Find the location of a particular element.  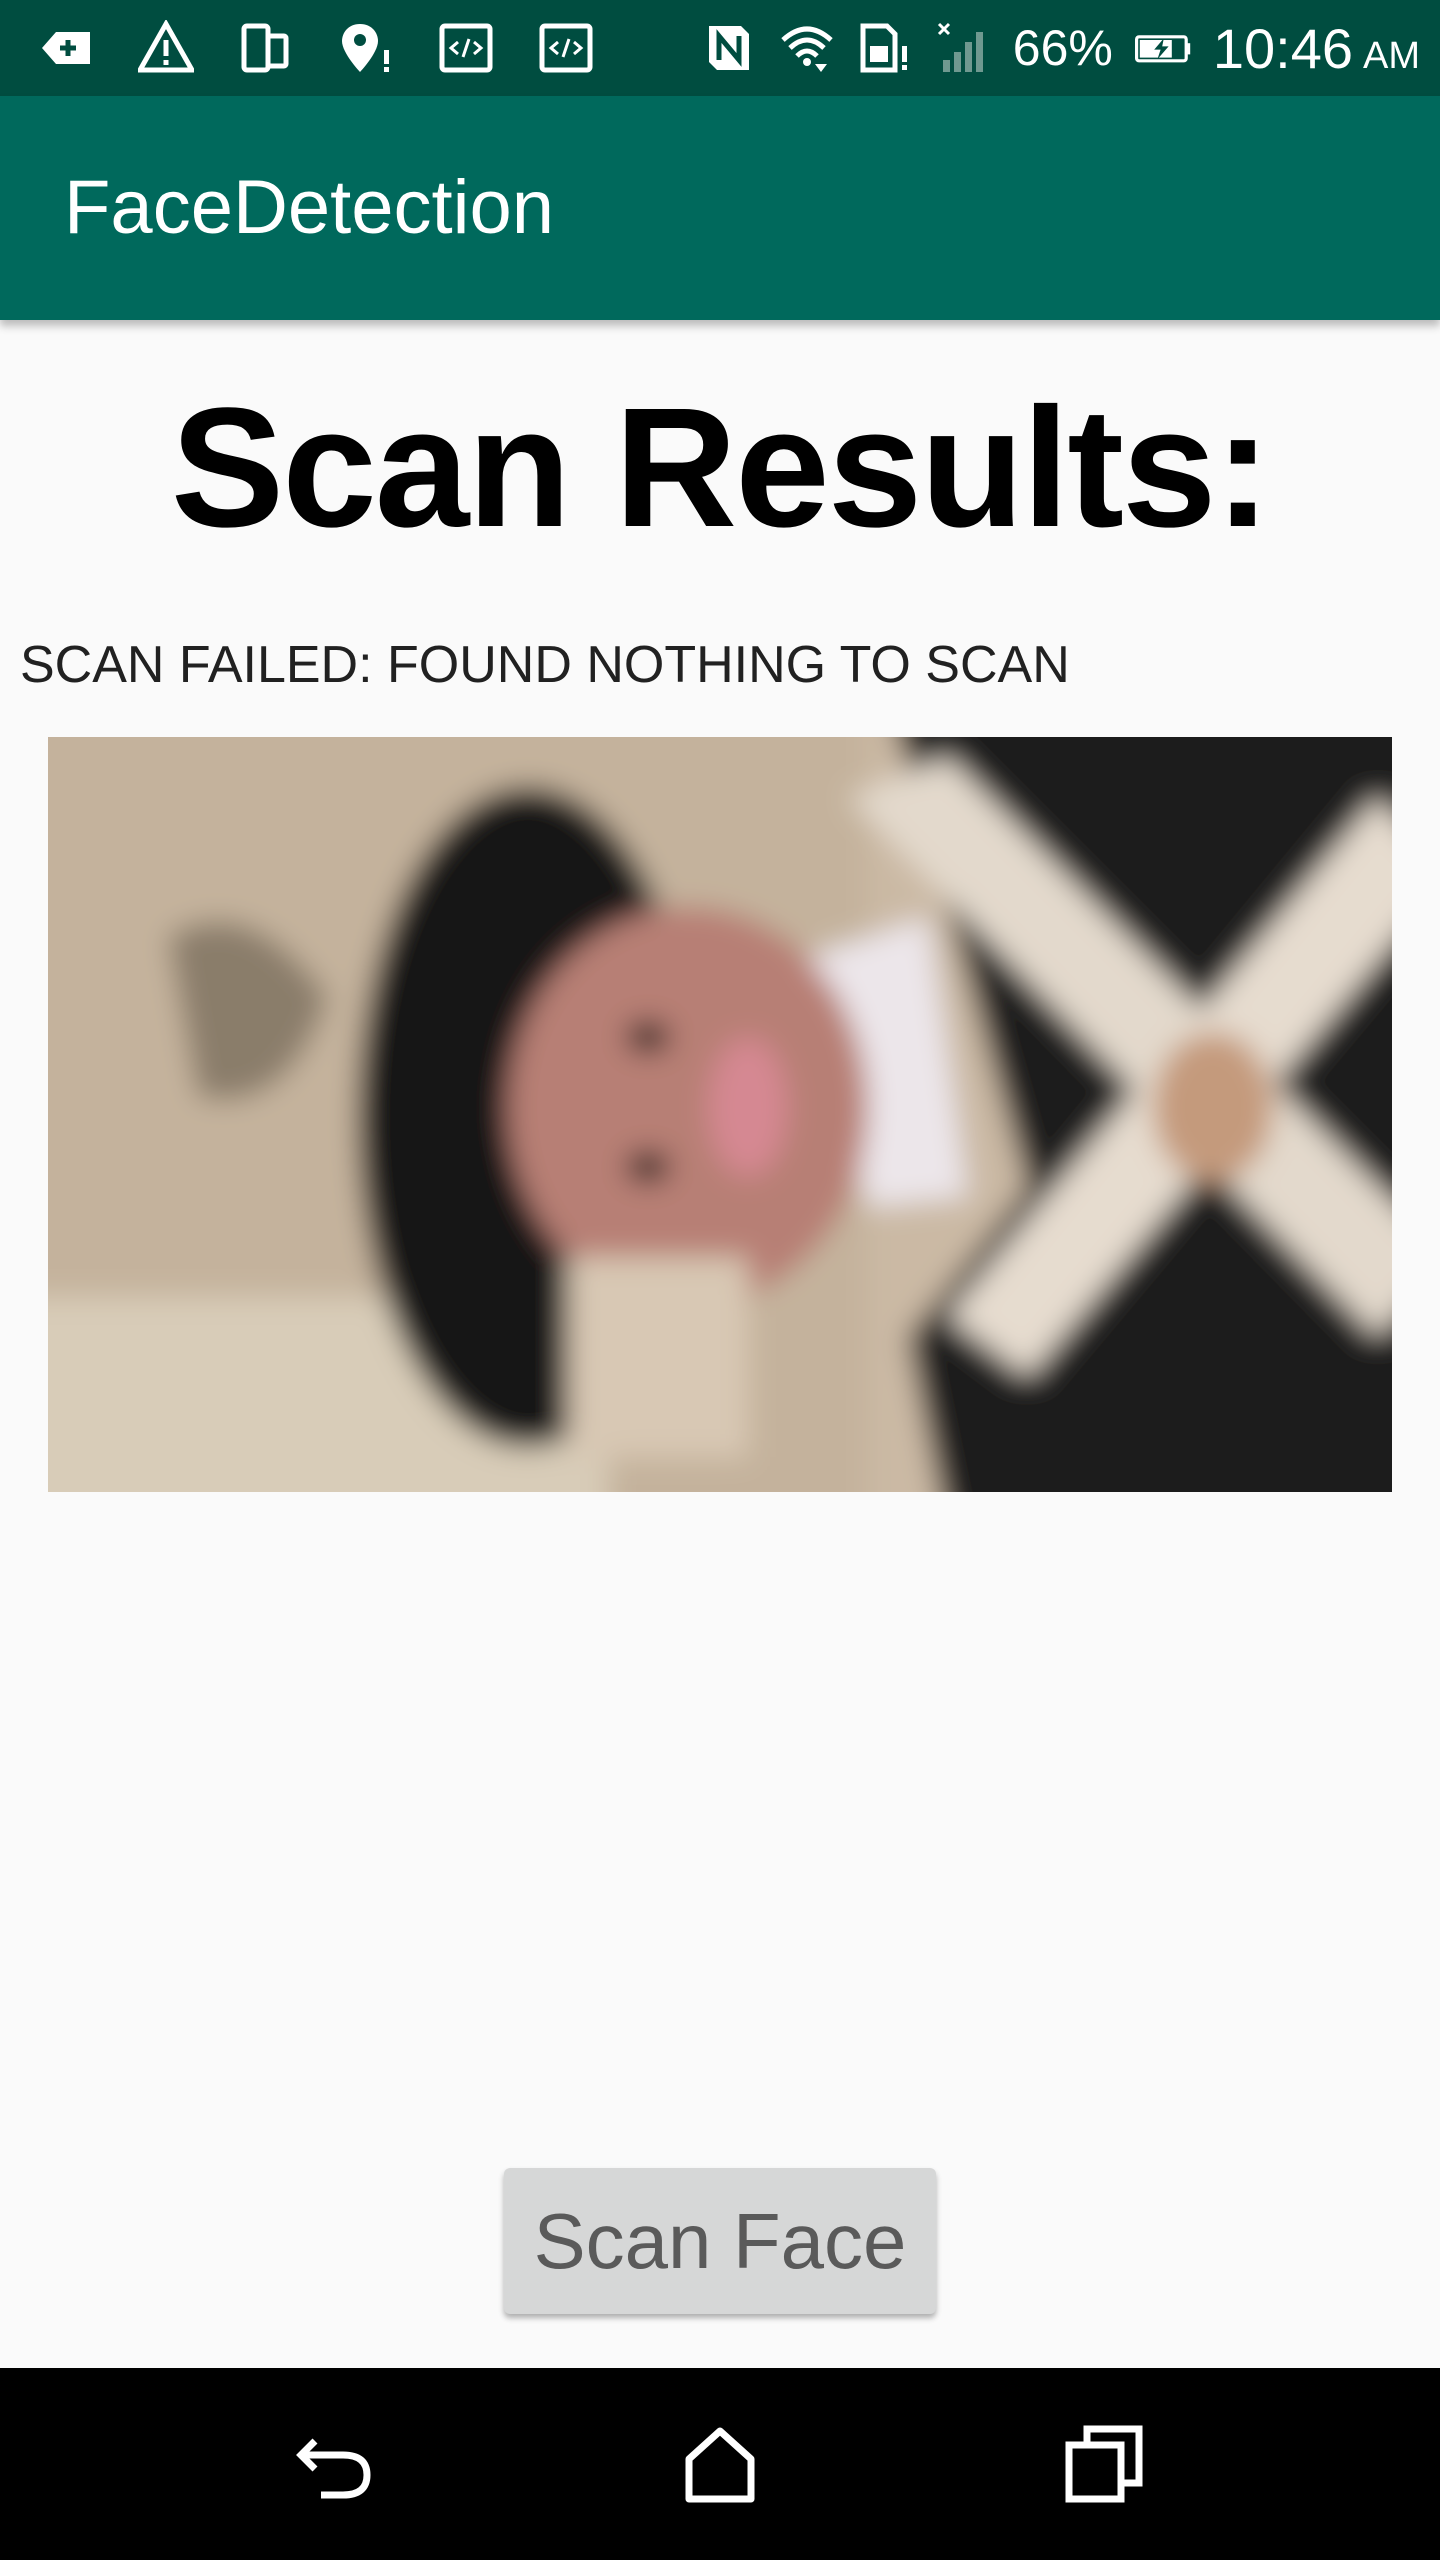

battery-percent: 66% is located at coordinates (1062, 48).